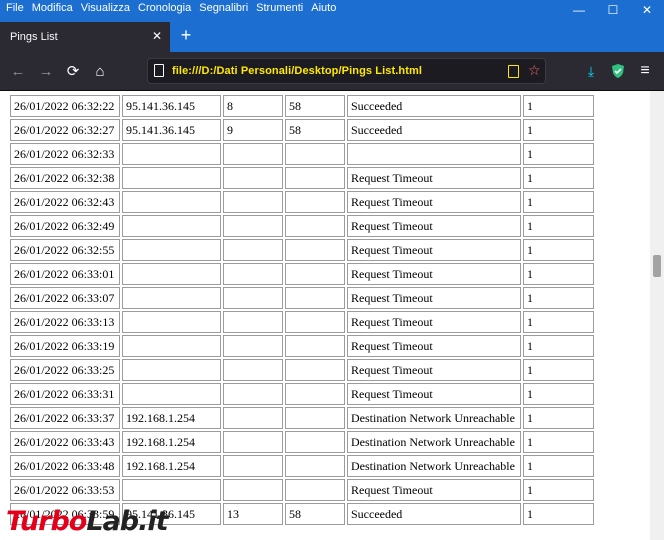 This screenshot has height=540, width=664. I want to click on tab-title: Pings List, so click(34, 37).